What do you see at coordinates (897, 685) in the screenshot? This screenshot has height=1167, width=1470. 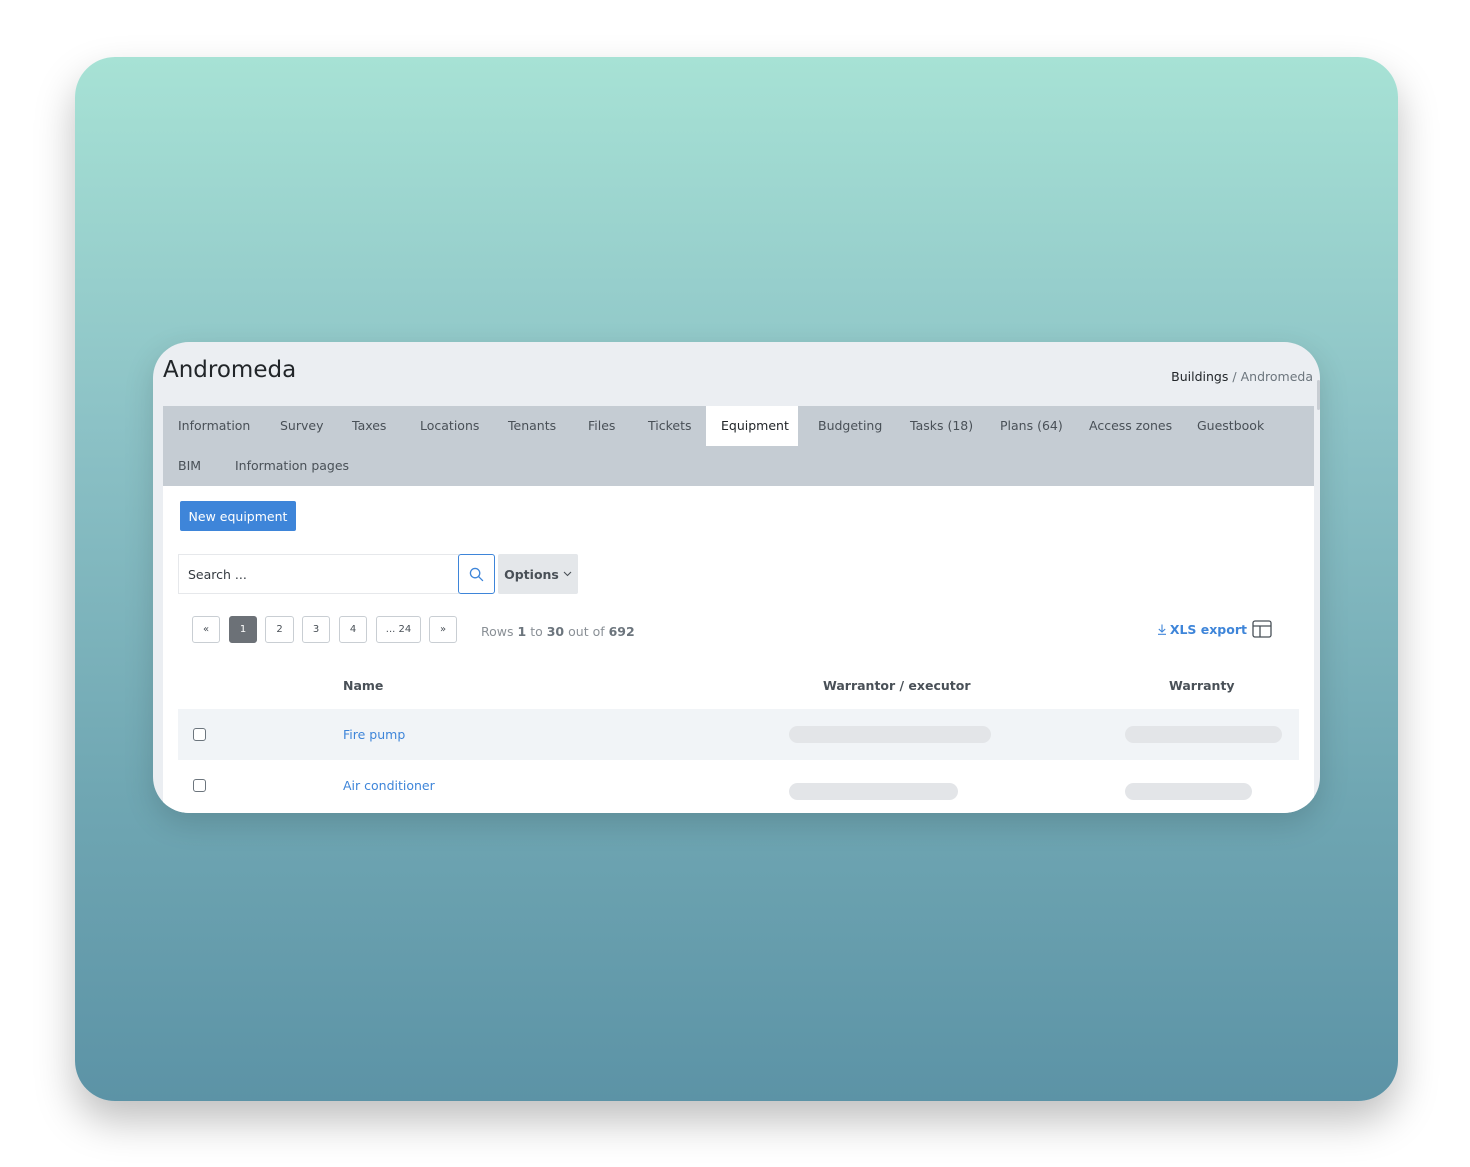 I see `column-header-warrantor: Warrantor / executor` at bounding box center [897, 685].